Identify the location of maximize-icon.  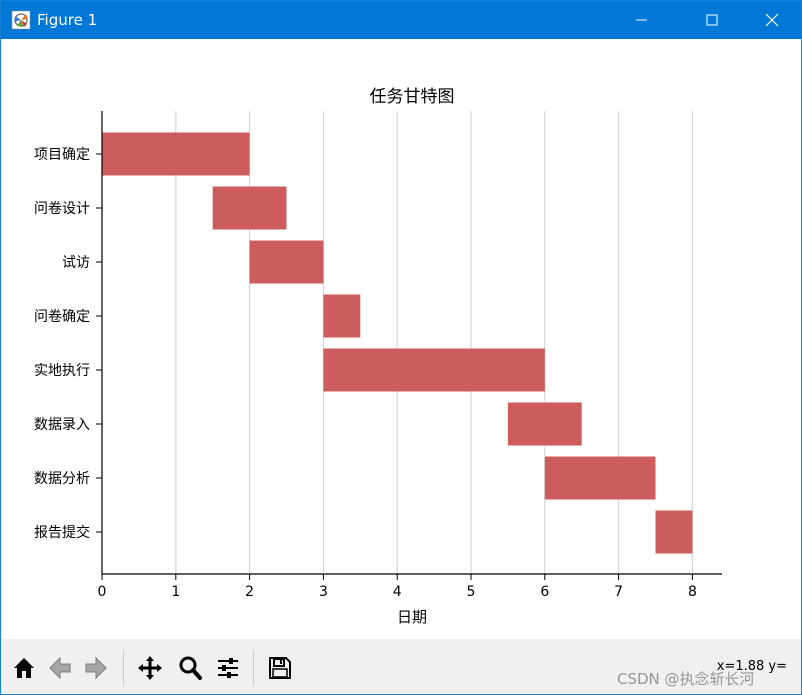
(712, 20).